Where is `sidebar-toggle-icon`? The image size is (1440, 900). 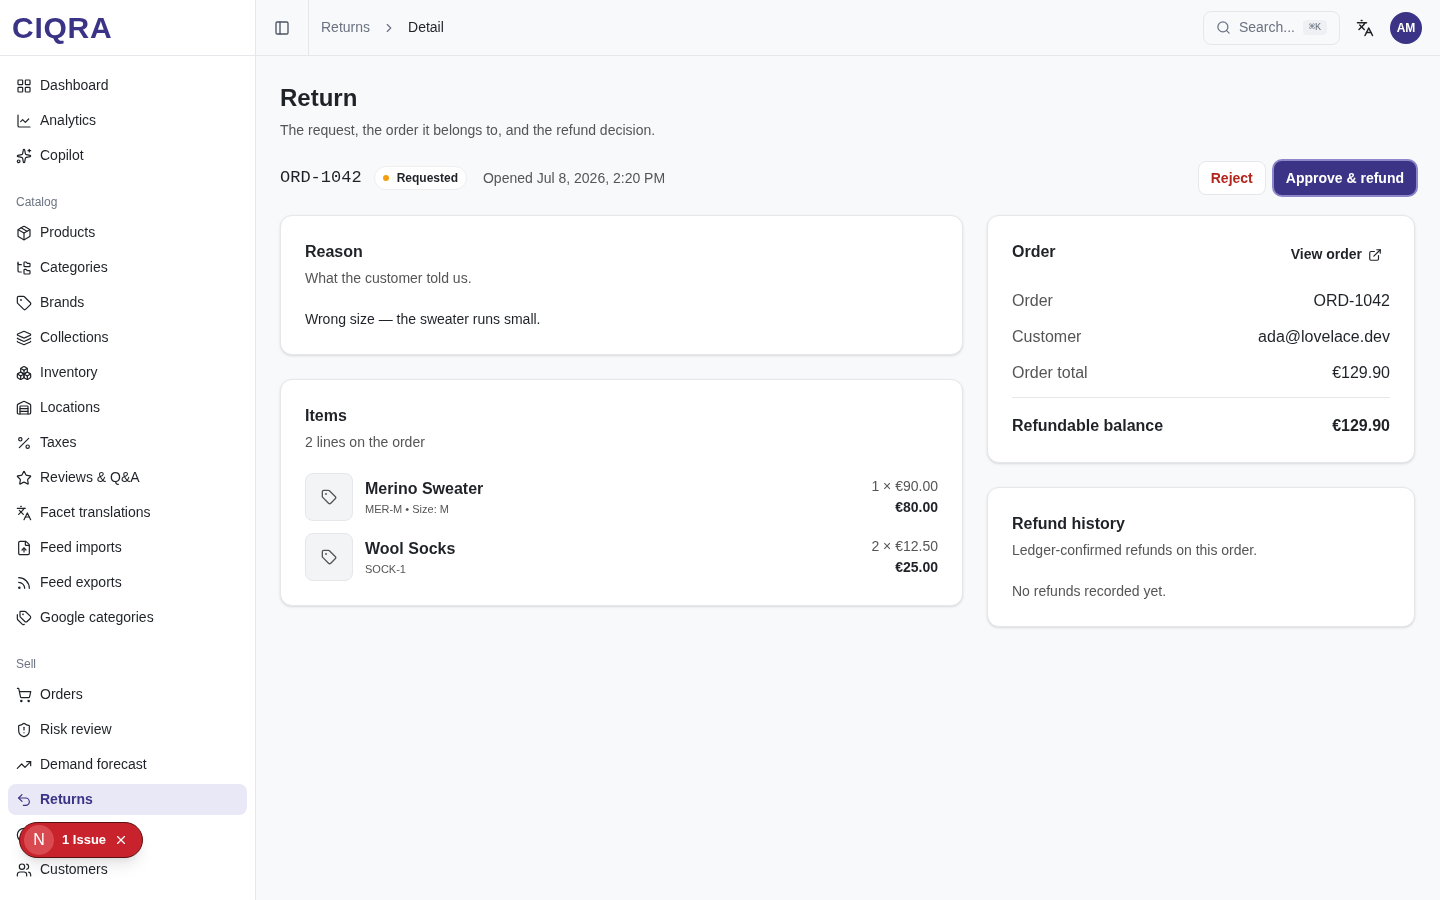
sidebar-toggle-icon is located at coordinates (282, 27).